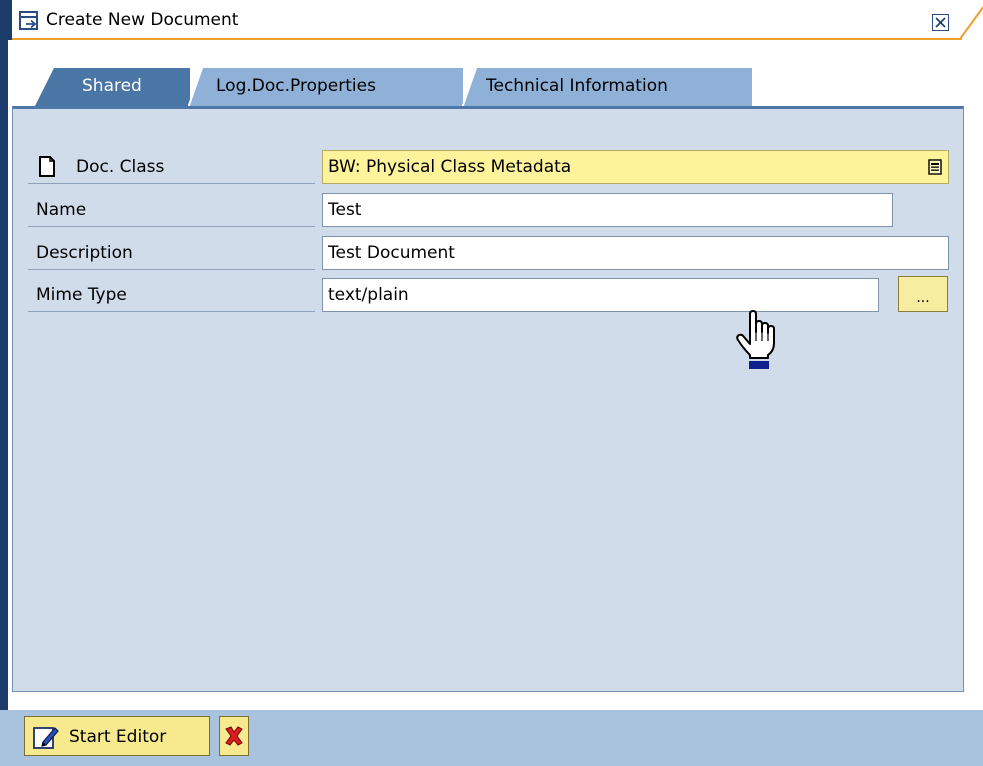 This screenshot has width=983, height=766. What do you see at coordinates (296, 86) in the screenshot?
I see `tab-log-doc-properties-label: Log.Doc.Properties` at bounding box center [296, 86].